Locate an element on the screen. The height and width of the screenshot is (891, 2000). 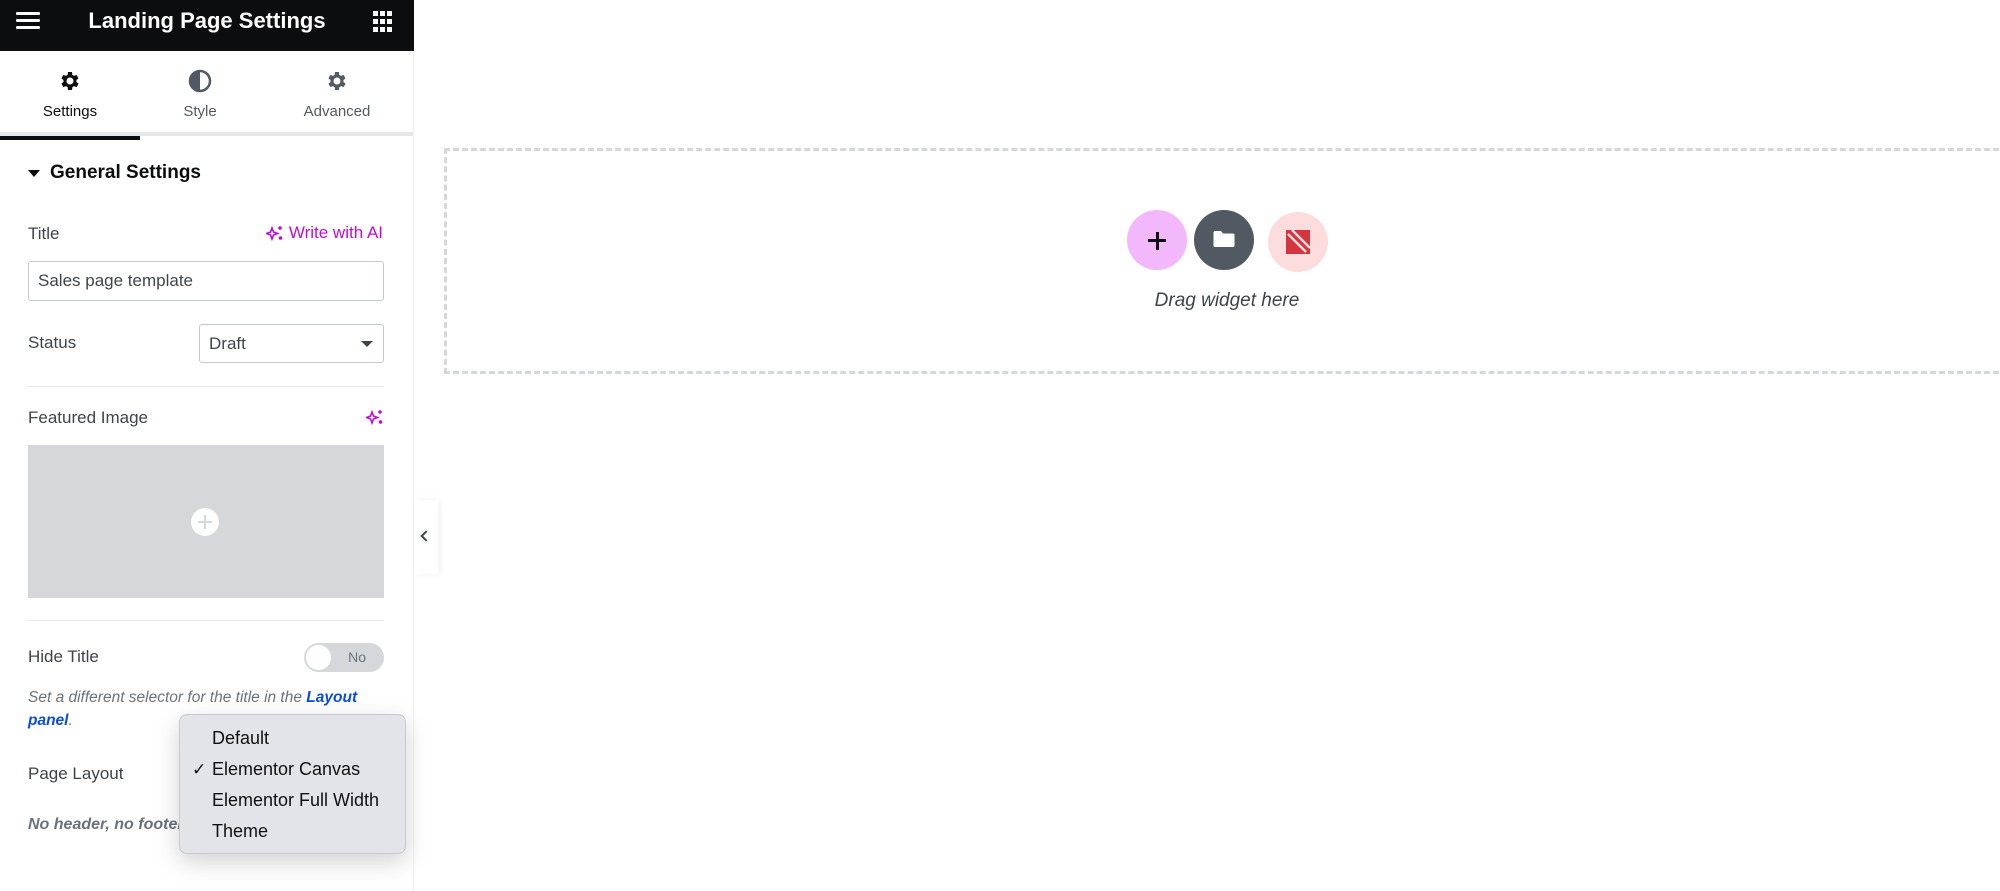
panel-header: Landing Page Settings is located at coordinates (207, 25).